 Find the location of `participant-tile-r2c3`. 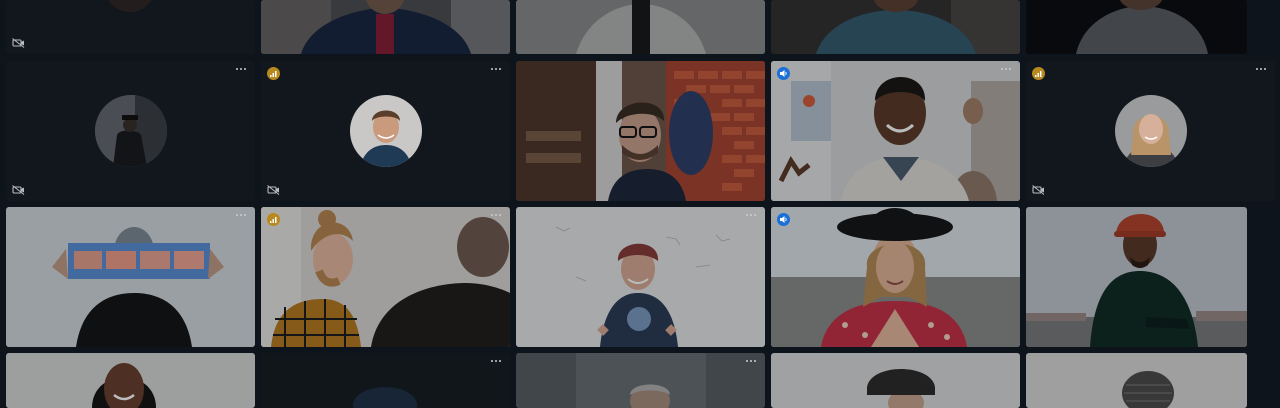

participant-tile-r2c3 is located at coordinates (640, 131).